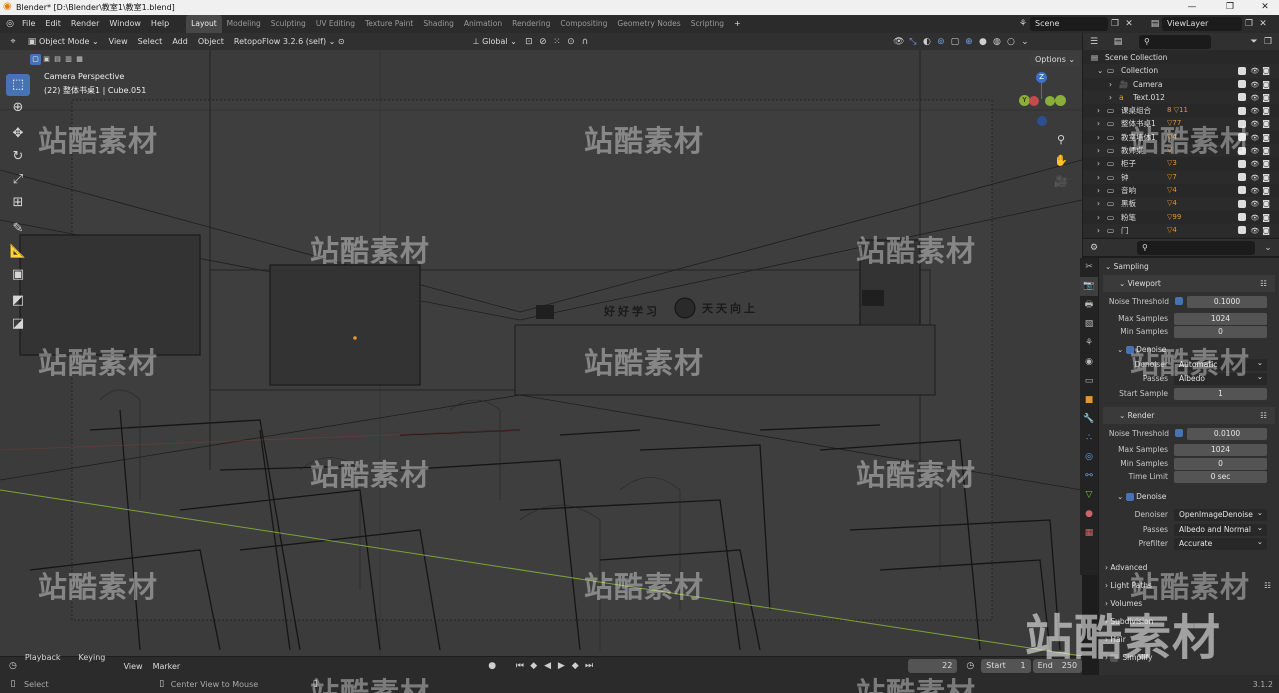 The height and width of the screenshot is (693, 1279). I want to click on outliner-row: › 🎥 Camera 👁◙, so click(1181, 84).